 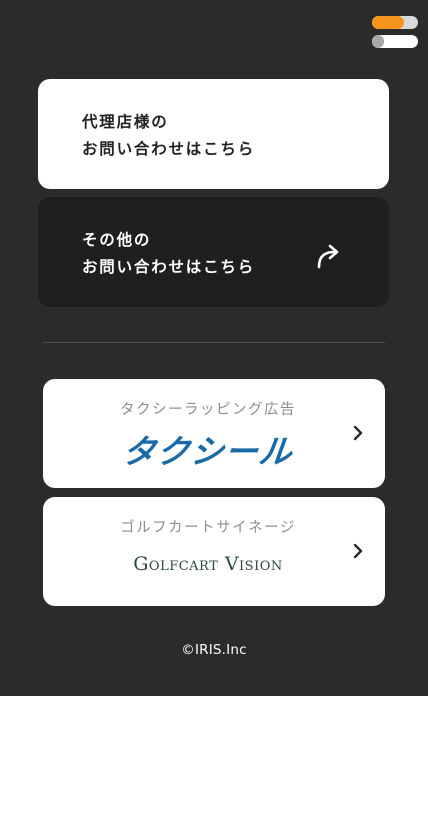 I want to click on agency-contact-button: 代理店様の お問い合わせはこちら, so click(x=213, y=134).